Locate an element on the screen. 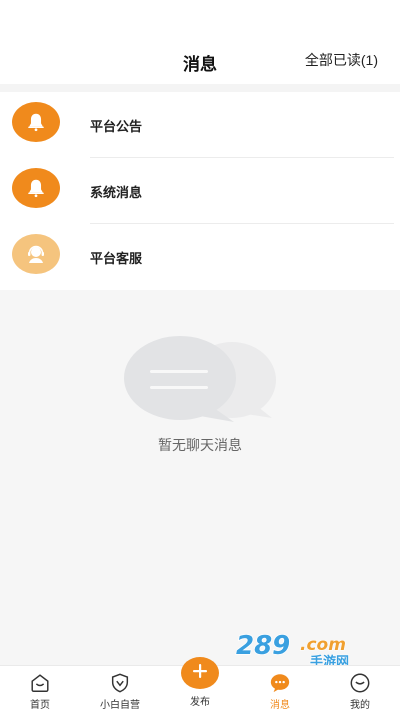 The width and height of the screenshot is (400, 711). list-item-platform-announcement: 平台公告 is located at coordinates (200, 125).